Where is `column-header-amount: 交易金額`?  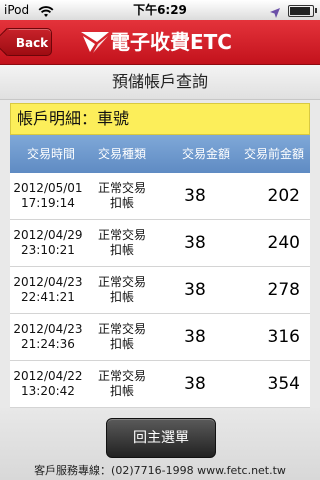 column-header-amount: 交易金額 is located at coordinates (205, 154).